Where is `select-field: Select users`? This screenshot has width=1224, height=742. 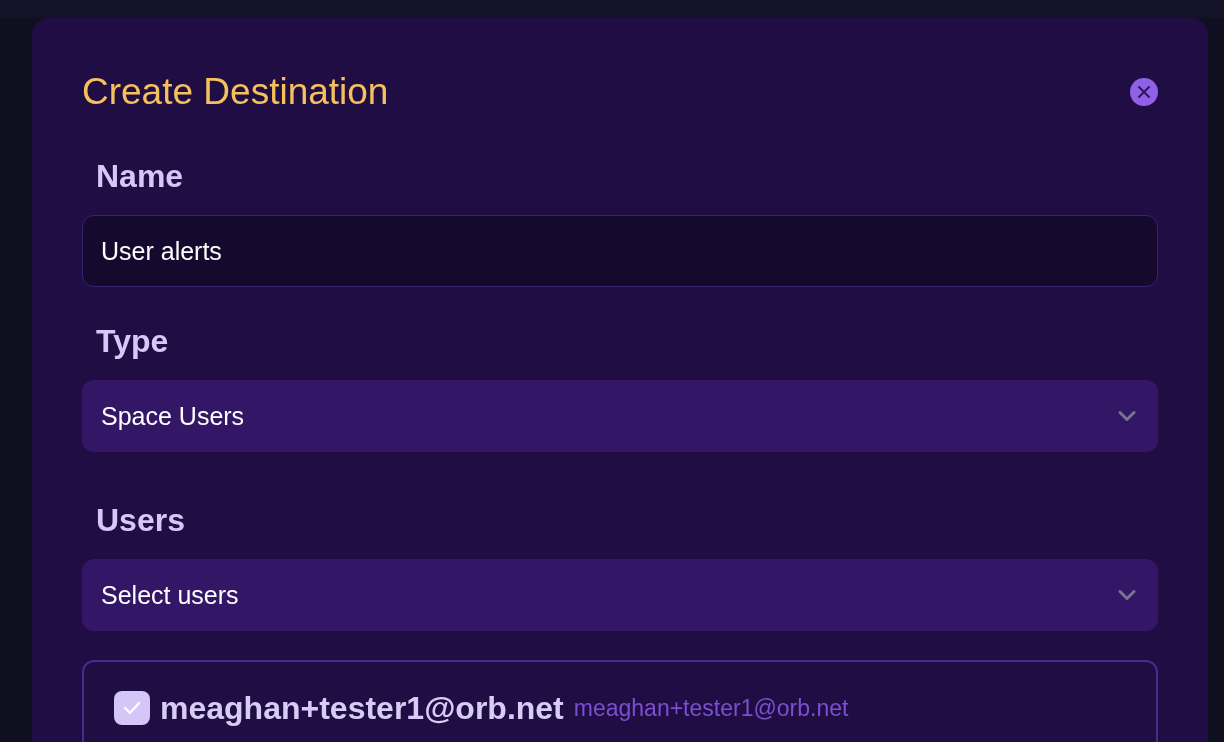 select-field: Select users is located at coordinates (620, 595).